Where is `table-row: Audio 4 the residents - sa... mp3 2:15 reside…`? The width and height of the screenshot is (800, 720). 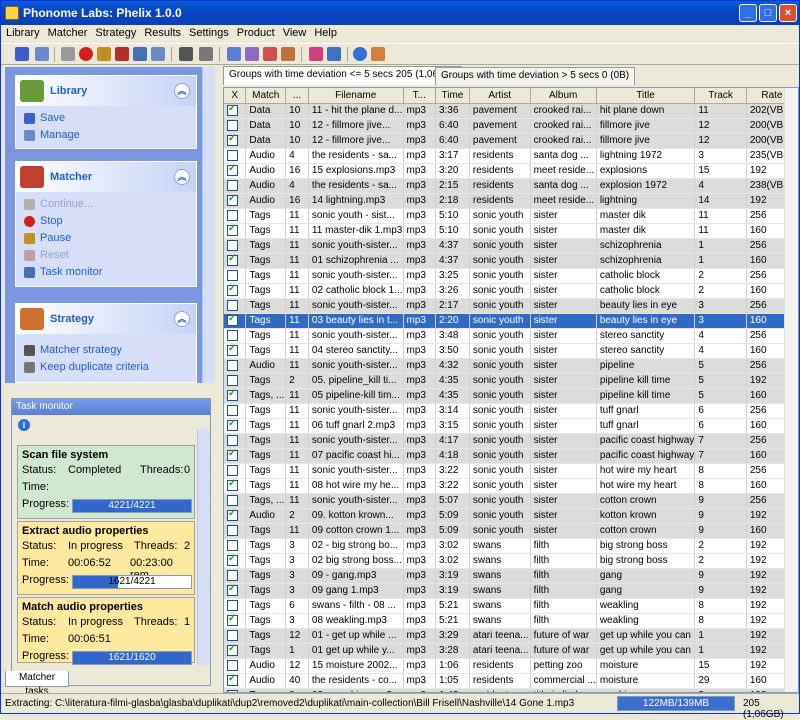 table-row: Audio 4 the residents - sa... mp3 2:15 reside… is located at coordinates (511, 186).